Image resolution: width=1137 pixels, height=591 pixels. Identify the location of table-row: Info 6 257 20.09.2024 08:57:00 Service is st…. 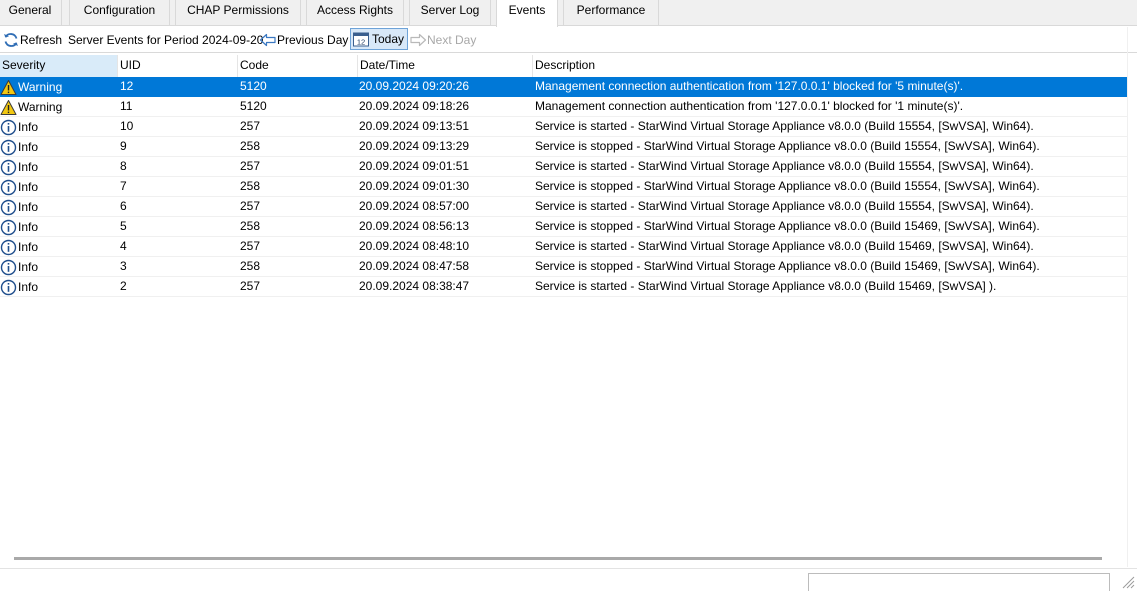
(563, 207).